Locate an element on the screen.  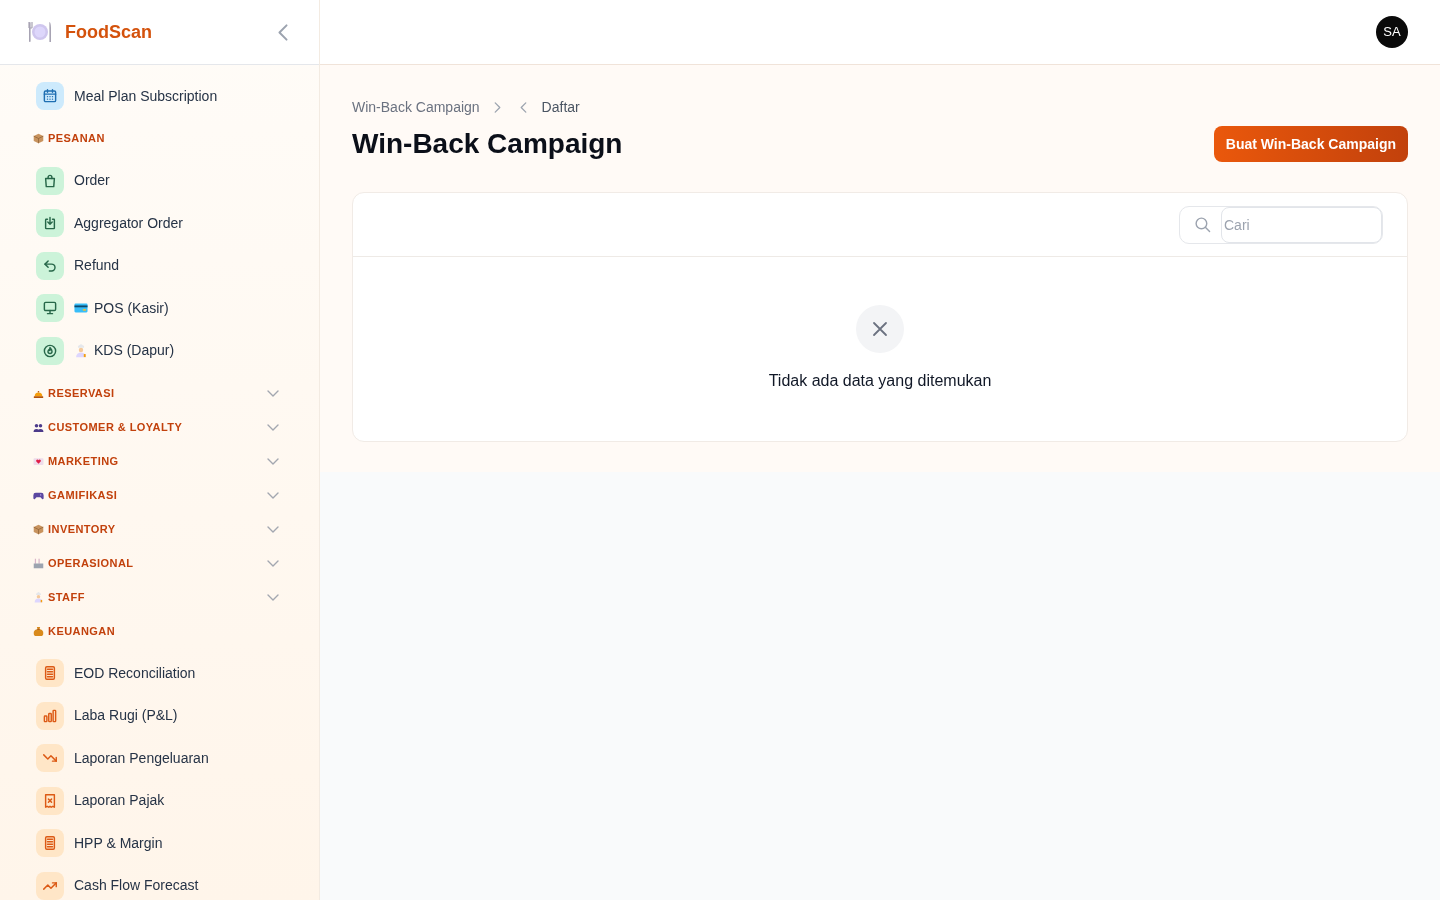
sidebar-item: KDS (Dapur) is located at coordinates (105, 350).